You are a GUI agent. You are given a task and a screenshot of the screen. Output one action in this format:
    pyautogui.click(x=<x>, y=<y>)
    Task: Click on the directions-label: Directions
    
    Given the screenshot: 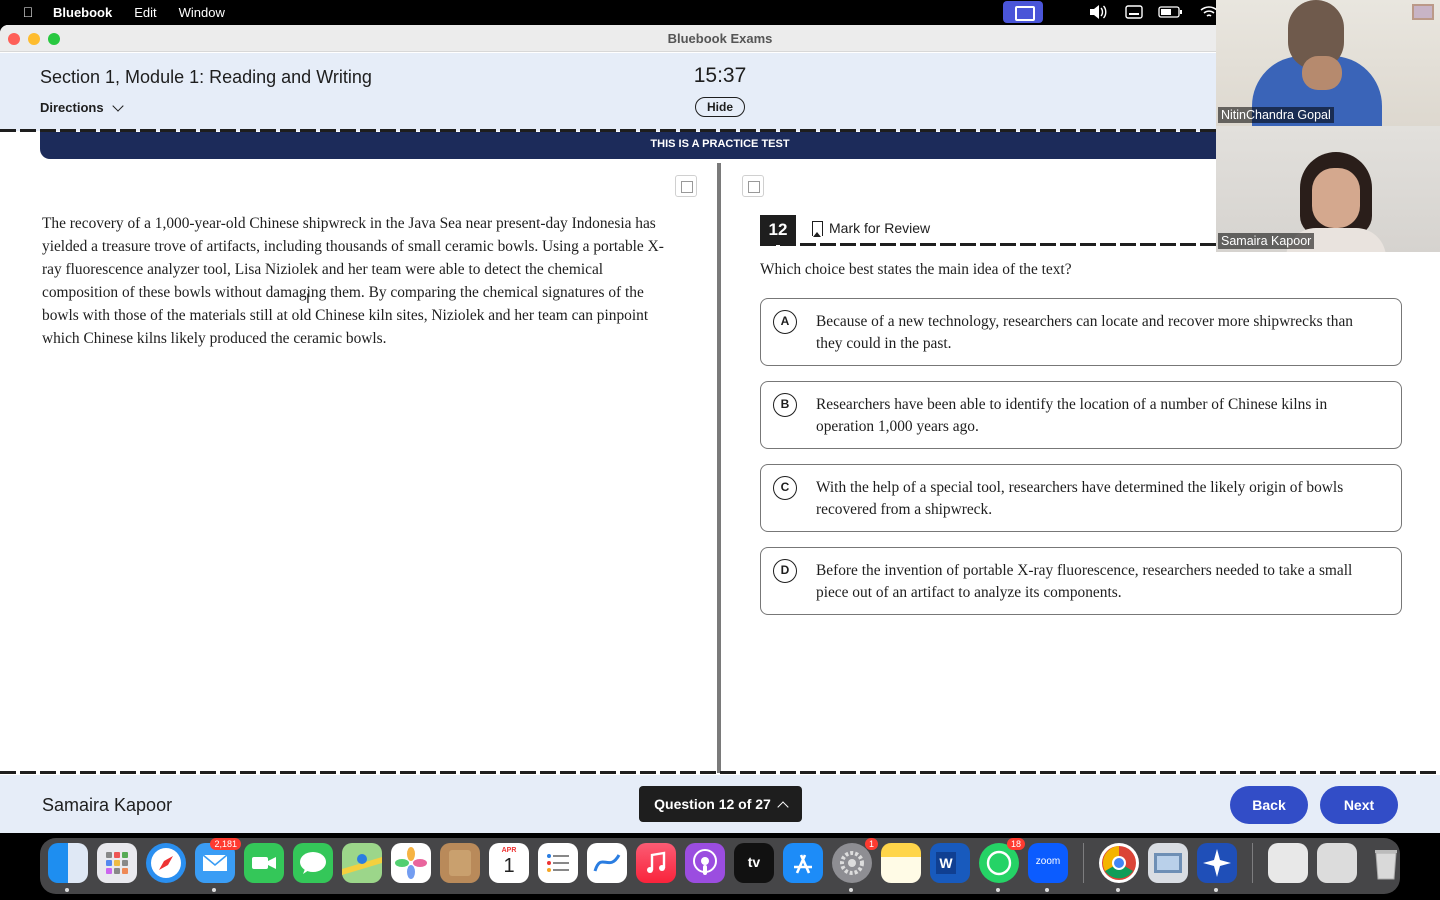 What is the action you would take?
    pyautogui.click(x=72, y=107)
    